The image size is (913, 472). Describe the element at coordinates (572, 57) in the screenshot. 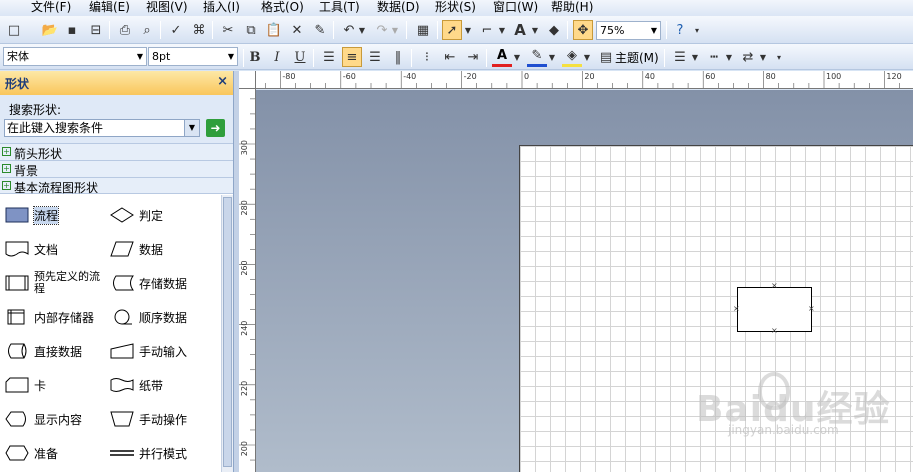

I see `fill-color-icon: ◈` at that location.